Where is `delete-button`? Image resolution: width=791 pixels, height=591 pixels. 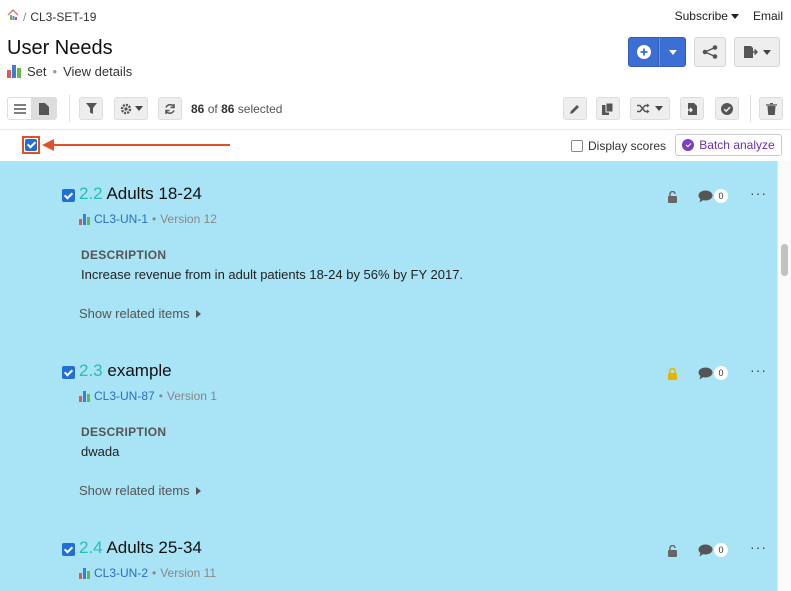 delete-button is located at coordinates (771, 108).